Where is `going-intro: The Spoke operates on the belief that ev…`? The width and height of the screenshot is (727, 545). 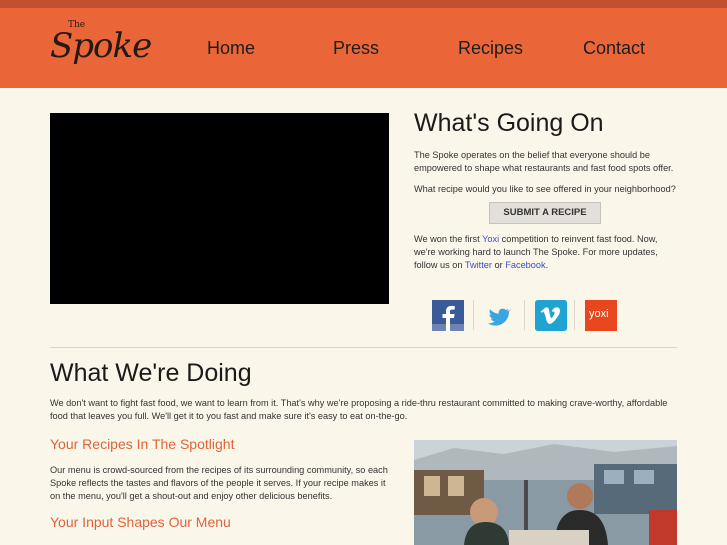
going-intro: The Spoke operates on the belief that ev… is located at coordinates (544, 161).